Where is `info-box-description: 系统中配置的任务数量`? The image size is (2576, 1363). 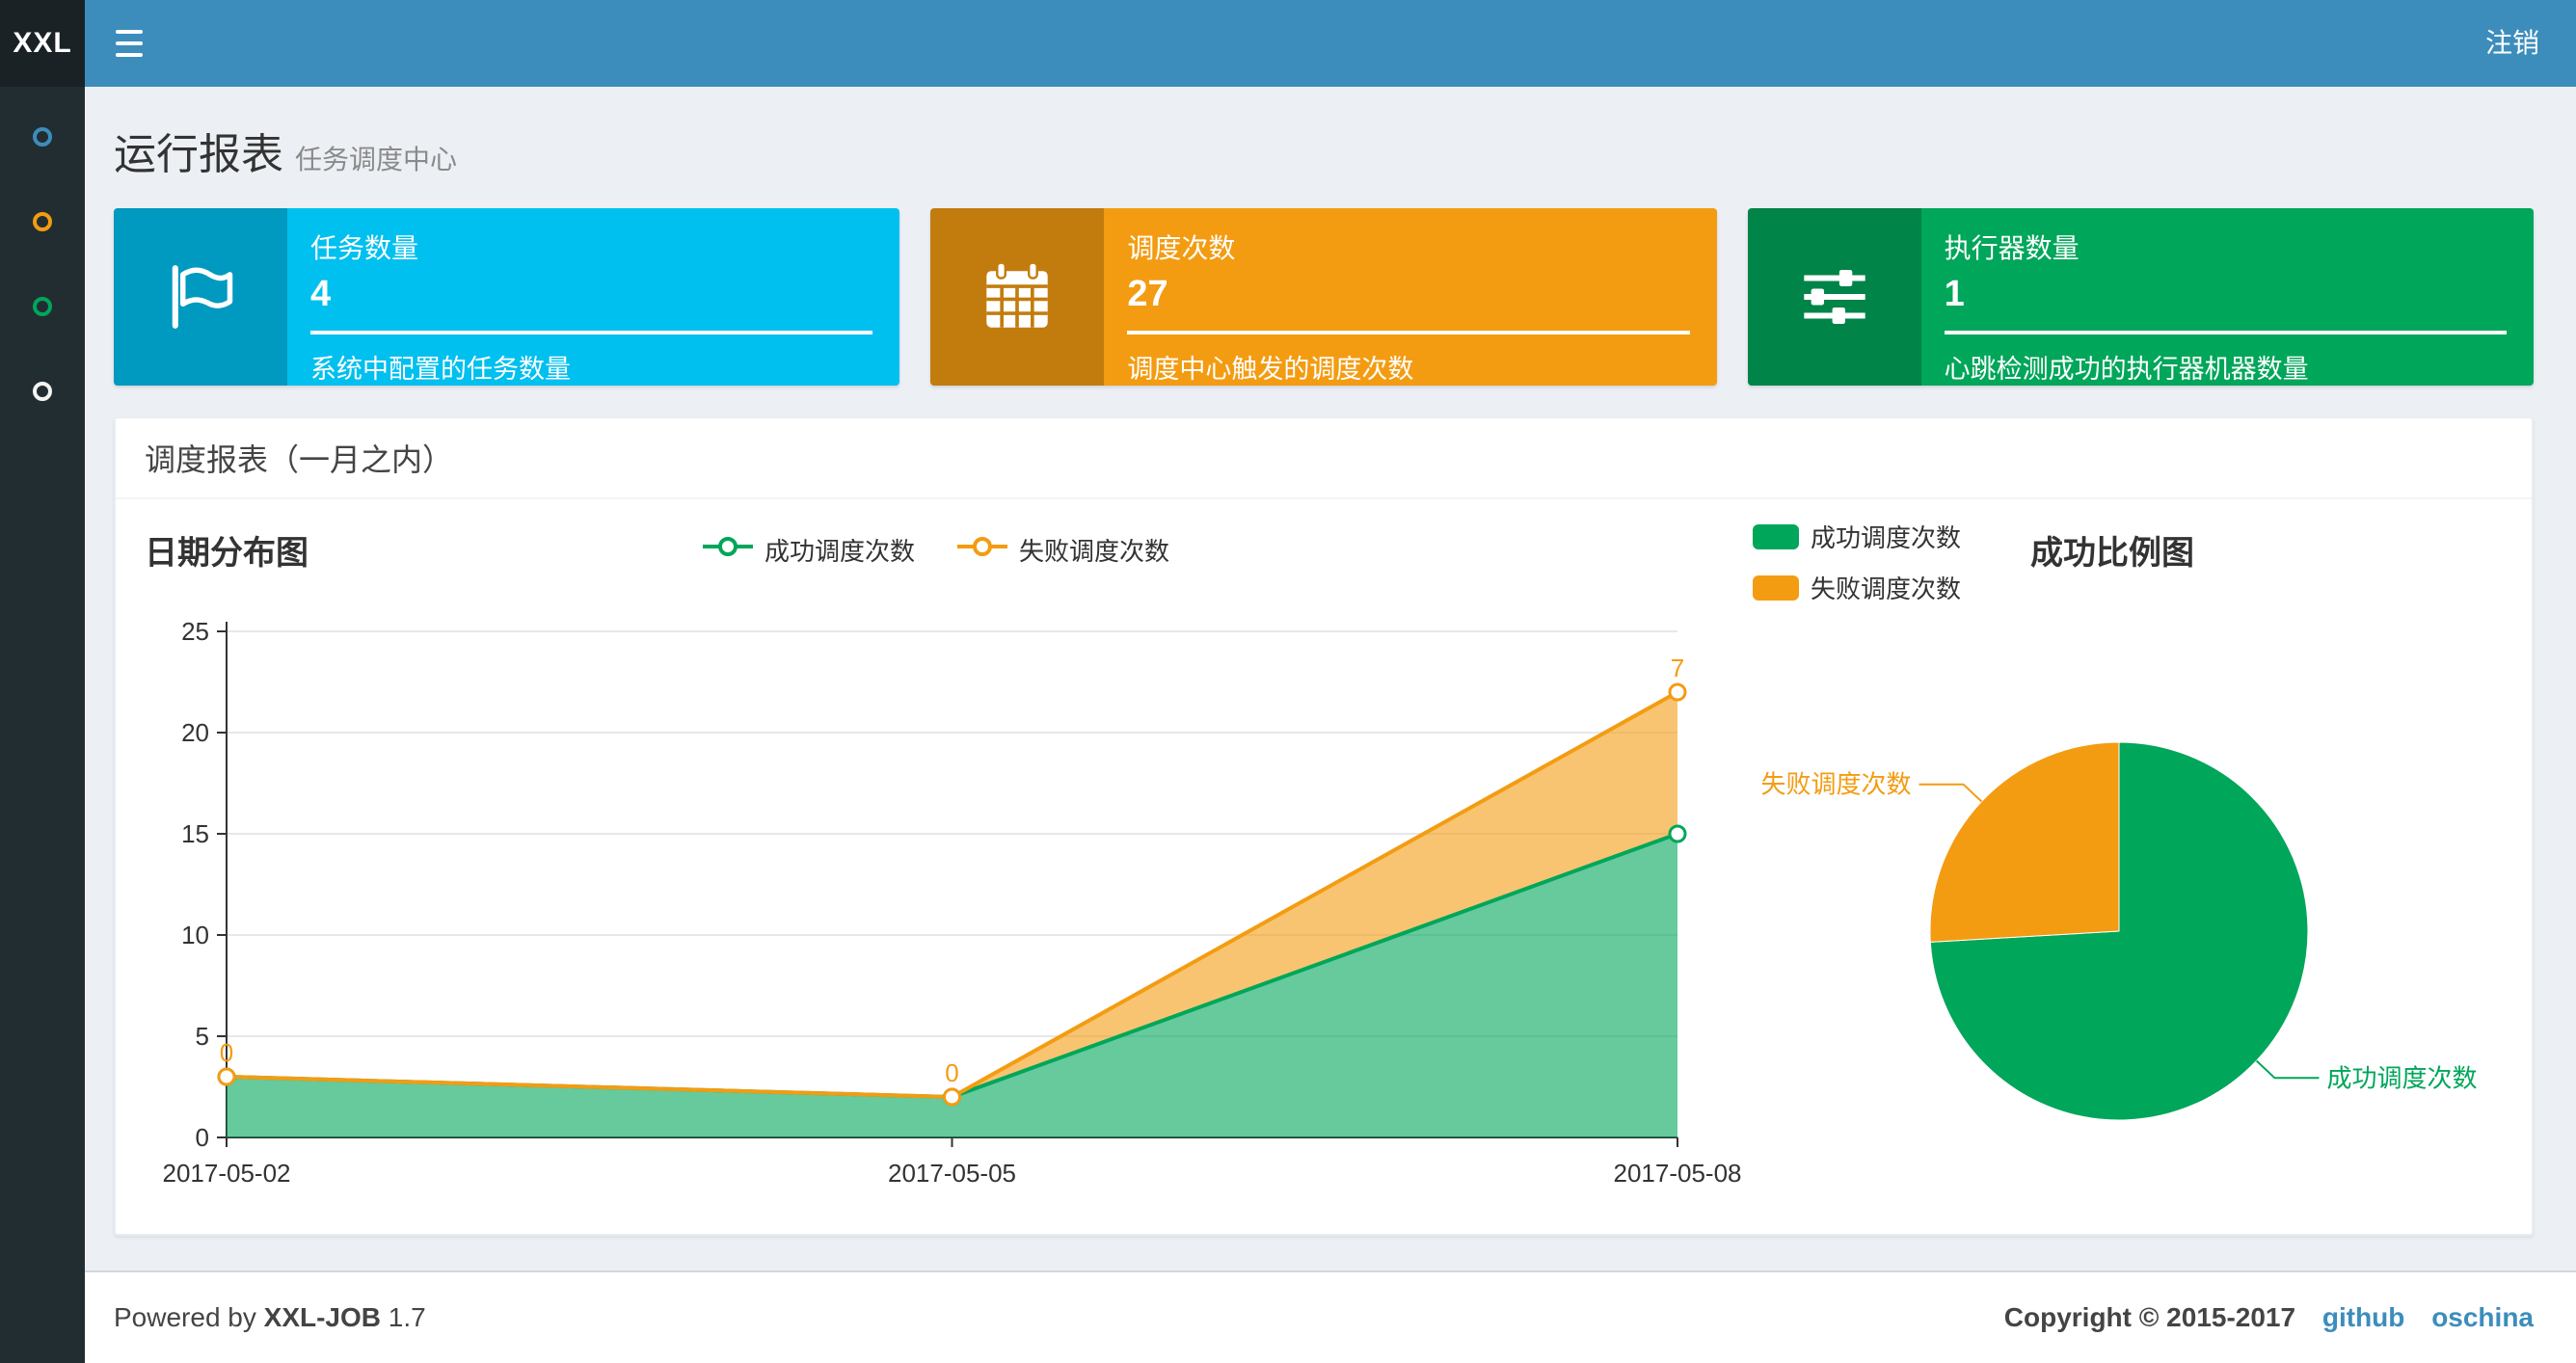
info-box-description: 系统中配置的任务数量 is located at coordinates (441, 369).